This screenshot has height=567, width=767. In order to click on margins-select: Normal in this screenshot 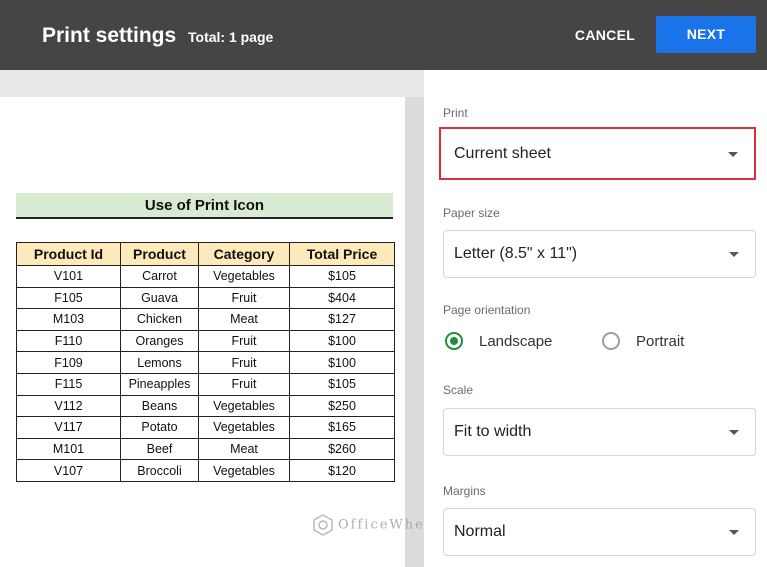, I will do `click(599, 532)`.